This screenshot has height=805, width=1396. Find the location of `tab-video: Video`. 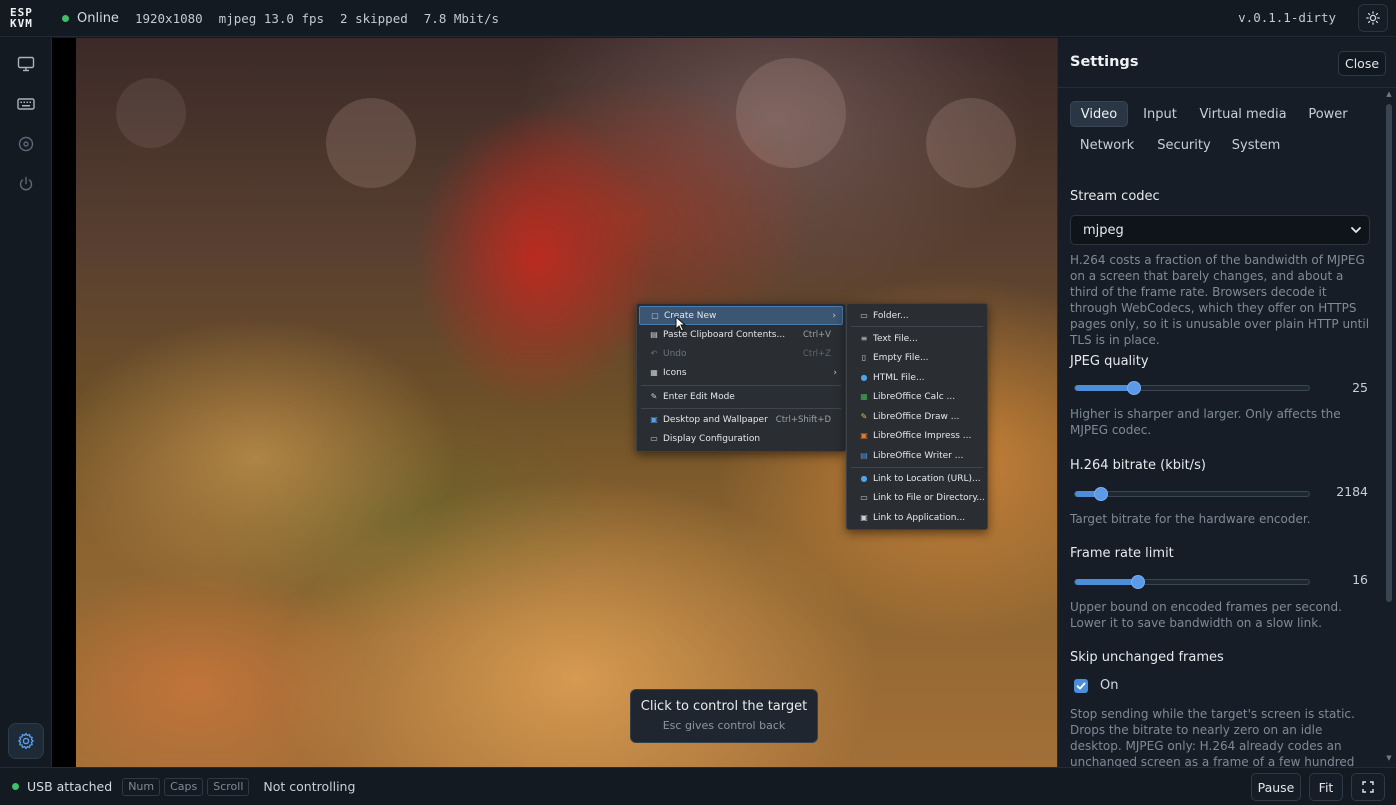

tab-video: Video is located at coordinates (1099, 114).